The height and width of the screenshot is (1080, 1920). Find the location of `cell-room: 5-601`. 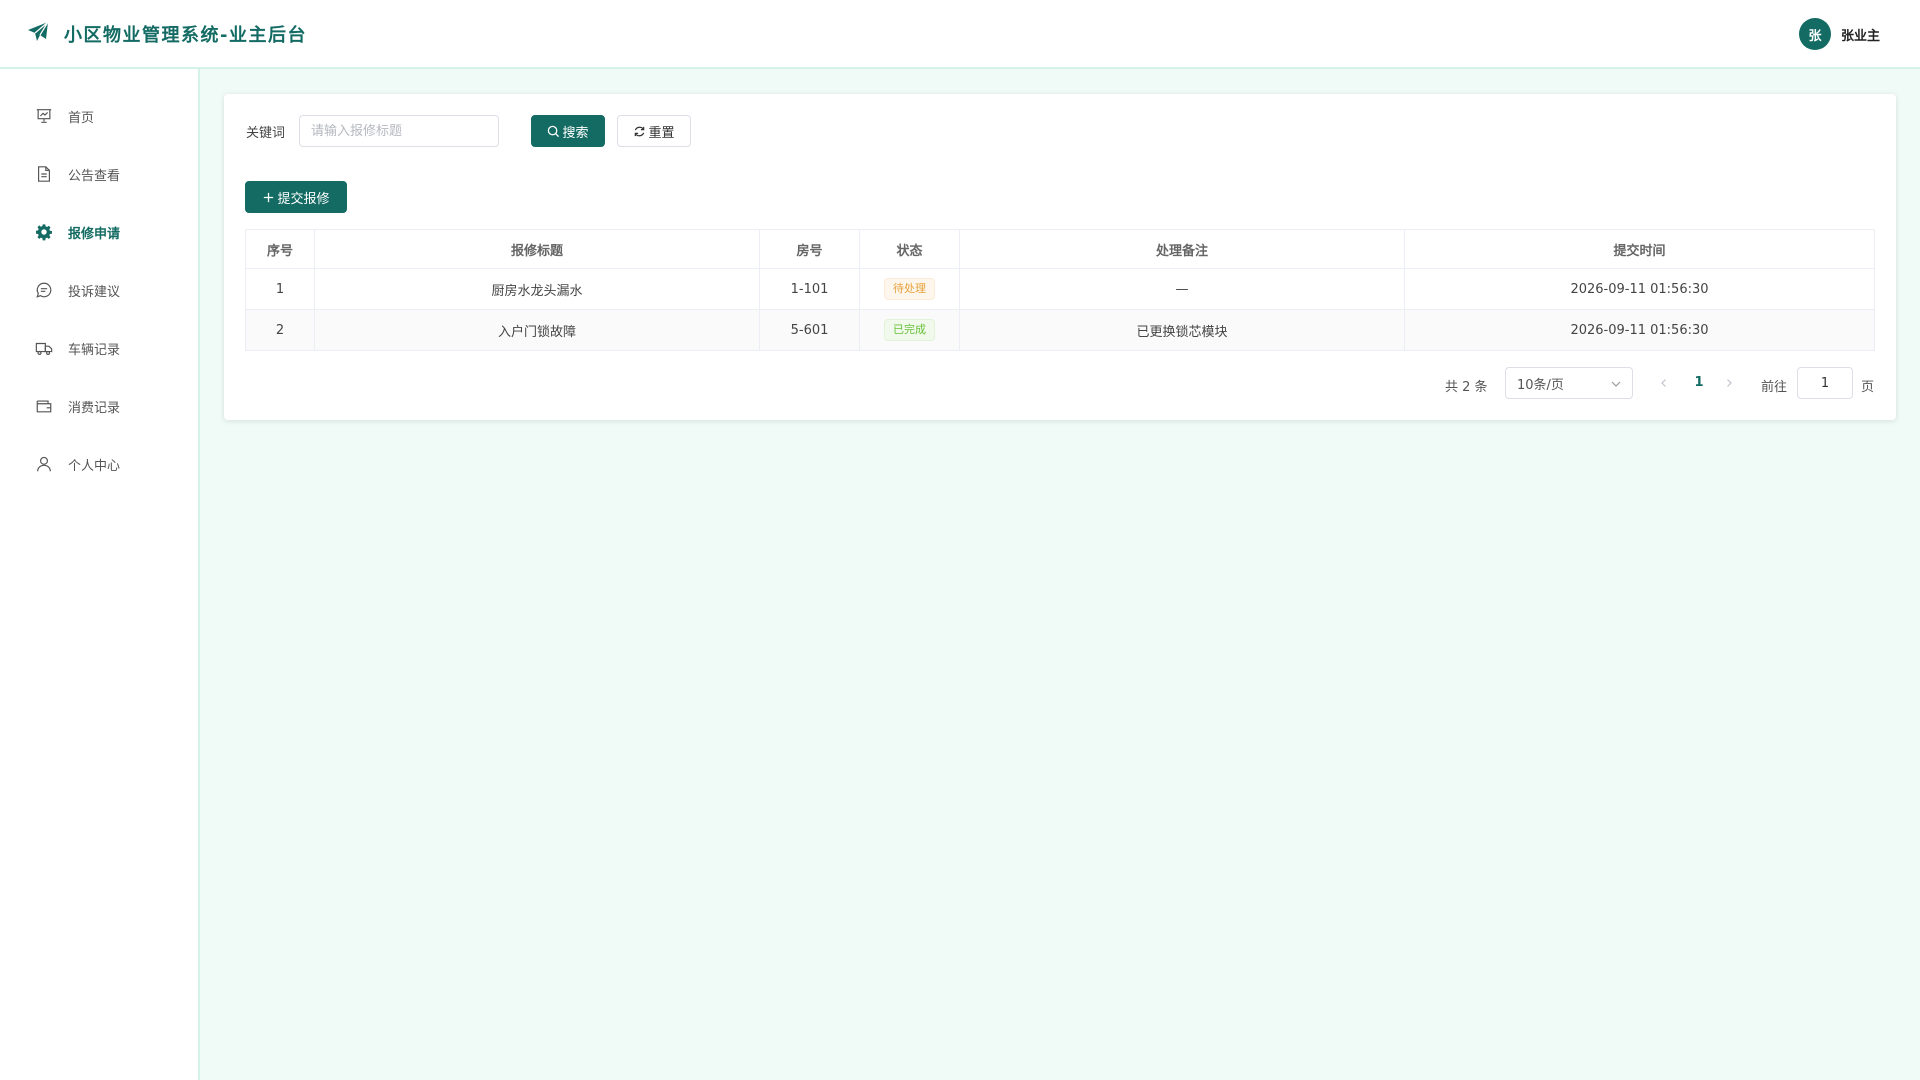

cell-room: 5-601 is located at coordinates (809, 330).